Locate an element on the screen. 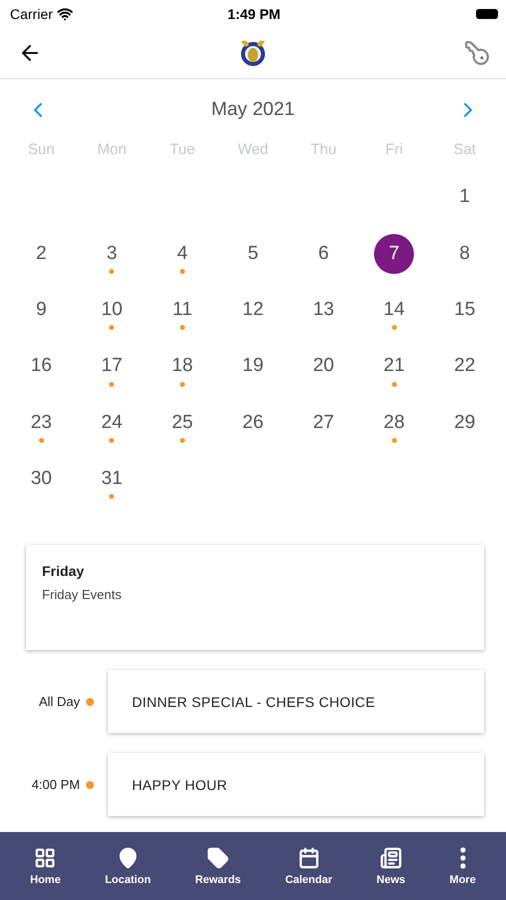 This screenshot has width=506, height=900. battery-icon is located at coordinates (487, 14).